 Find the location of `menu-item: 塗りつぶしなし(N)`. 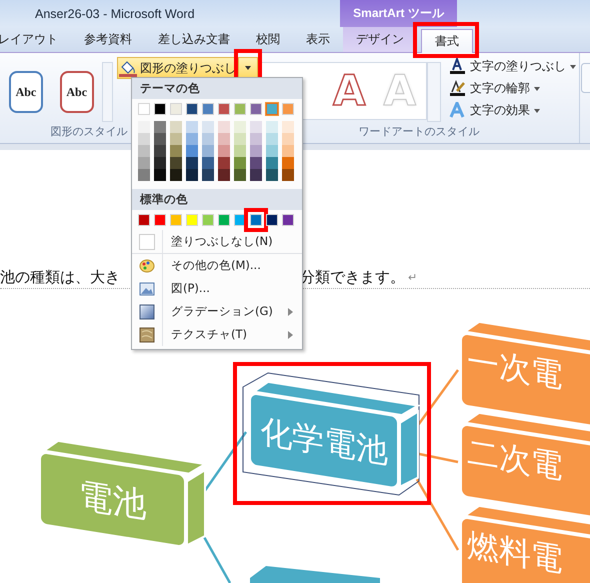

menu-item: 塗りつぶしなし(N) is located at coordinates (217, 242).